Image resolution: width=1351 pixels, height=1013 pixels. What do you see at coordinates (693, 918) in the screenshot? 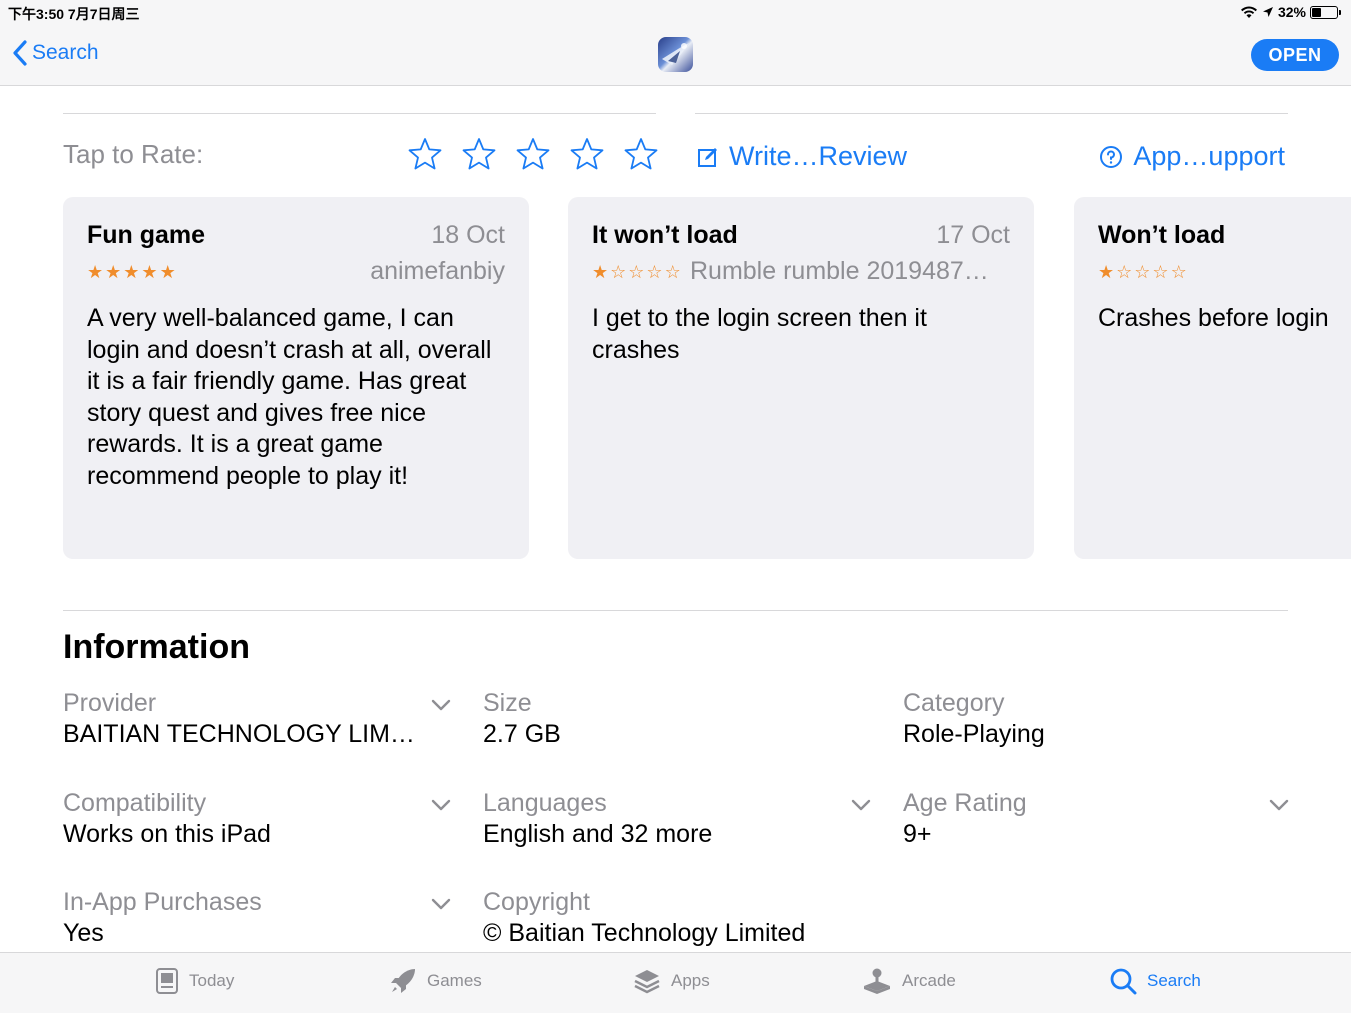
I see `info-copyright: Copyright © Baitian Technology Limited` at bounding box center [693, 918].